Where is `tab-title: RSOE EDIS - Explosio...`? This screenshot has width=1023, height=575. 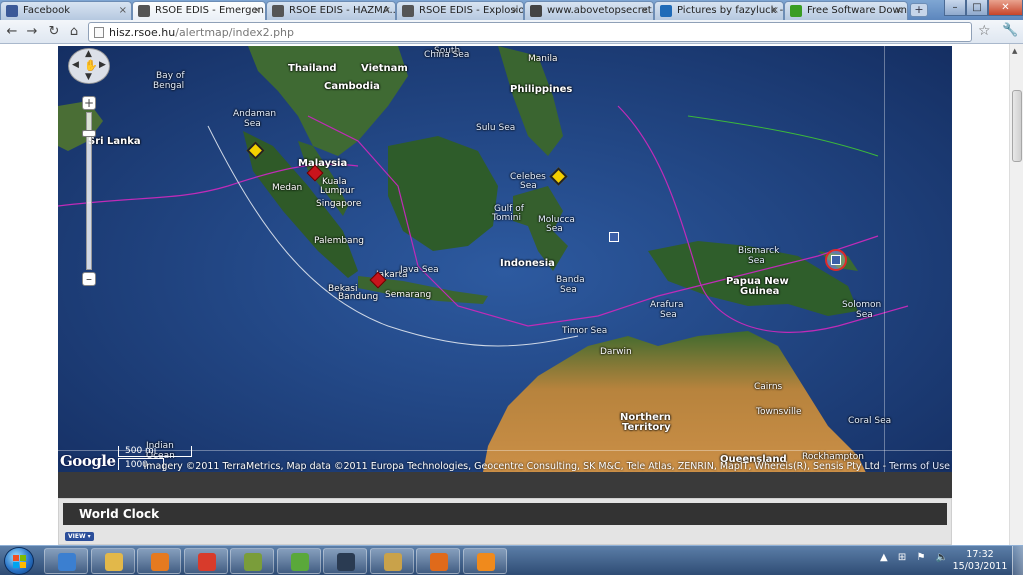 tab-title: RSOE EDIS - Explosio... is located at coordinates (471, 10).